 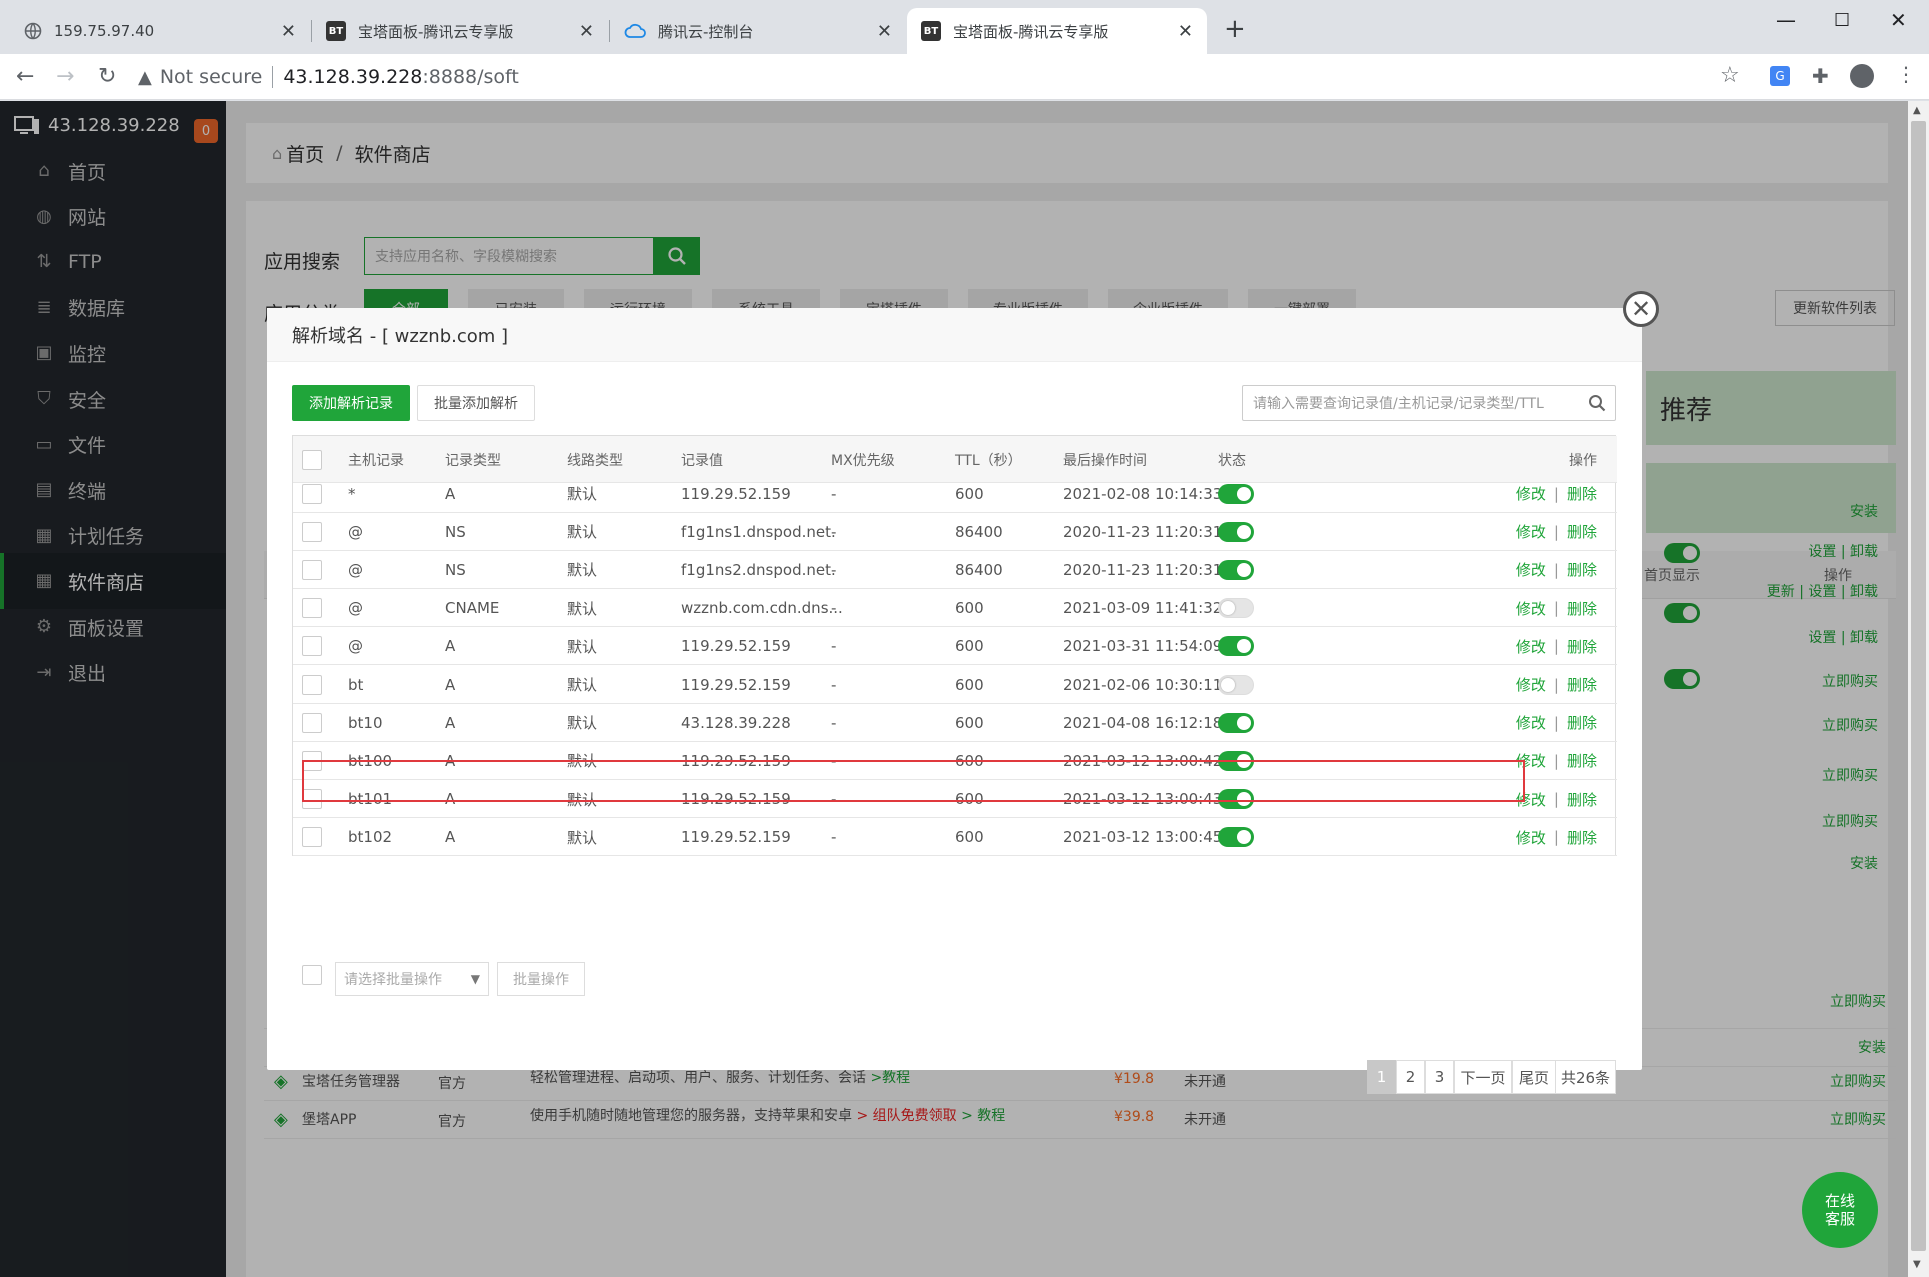 What do you see at coordinates (450, 684) in the screenshot?
I see `record-type: A` at bounding box center [450, 684].